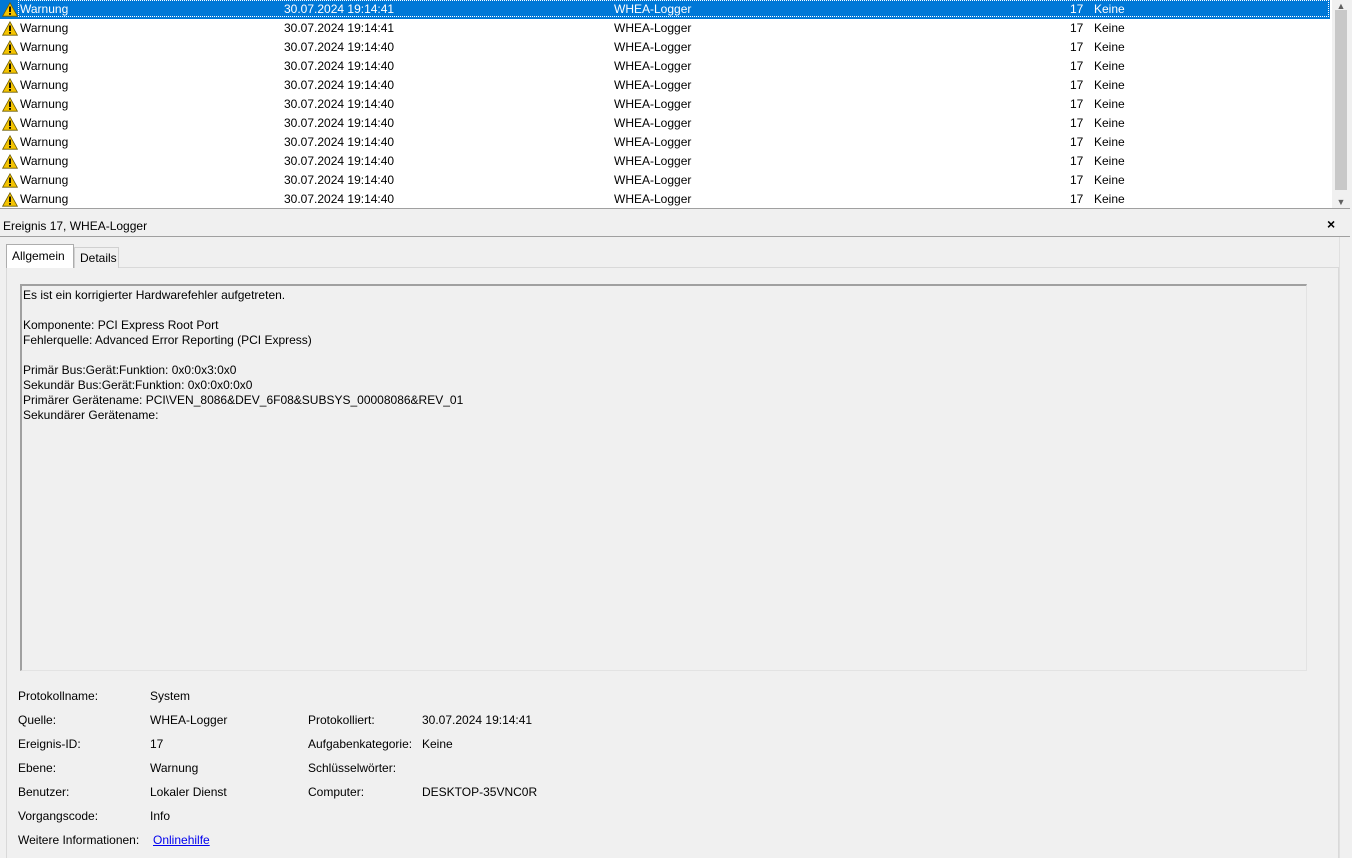  I want to click on vorgangscode-value: Info, so click(160, 816).